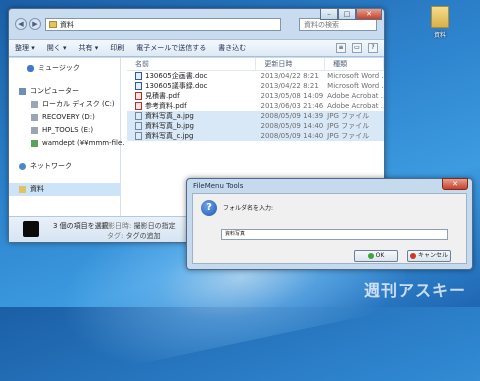 This screenshot has width=480, height=381. What do you see at coordinates (37, 189) in the screenshot?
I see `nav-label: 資料` at bounding box center [37, 189].